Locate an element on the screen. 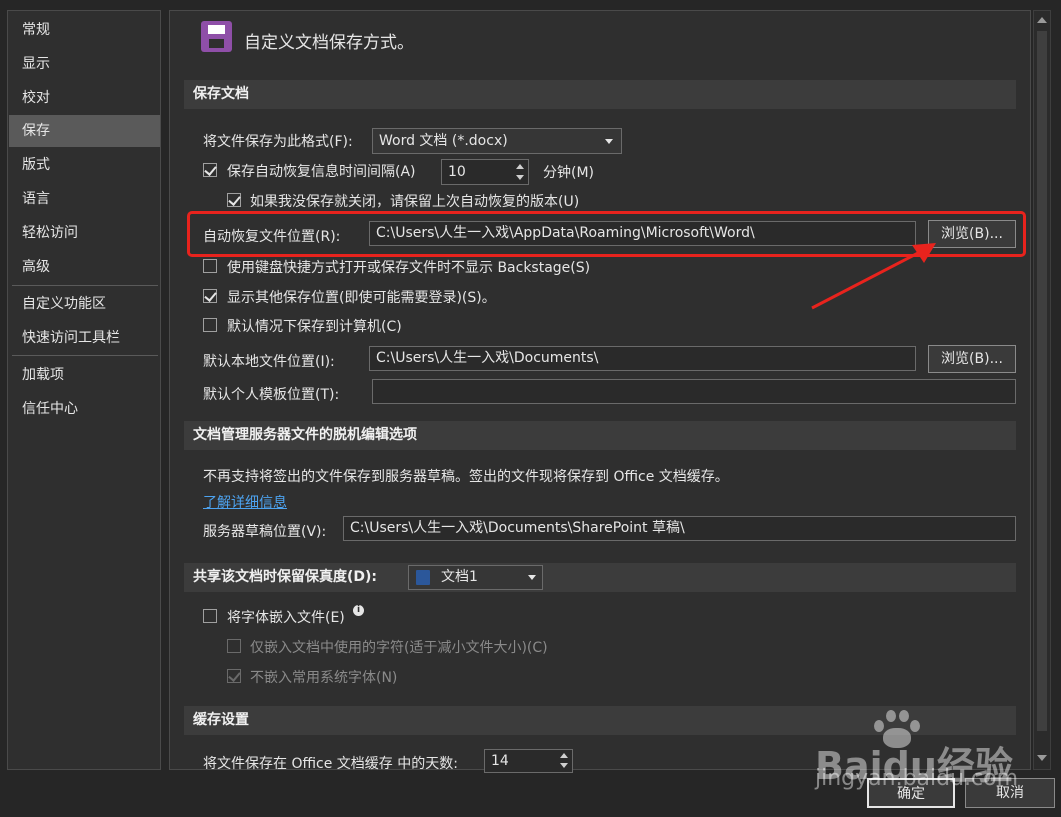 Image resolution: width=1061 pixels, height=817 pixels. vertical-scrollbar is located at coordinates (1042, 390).